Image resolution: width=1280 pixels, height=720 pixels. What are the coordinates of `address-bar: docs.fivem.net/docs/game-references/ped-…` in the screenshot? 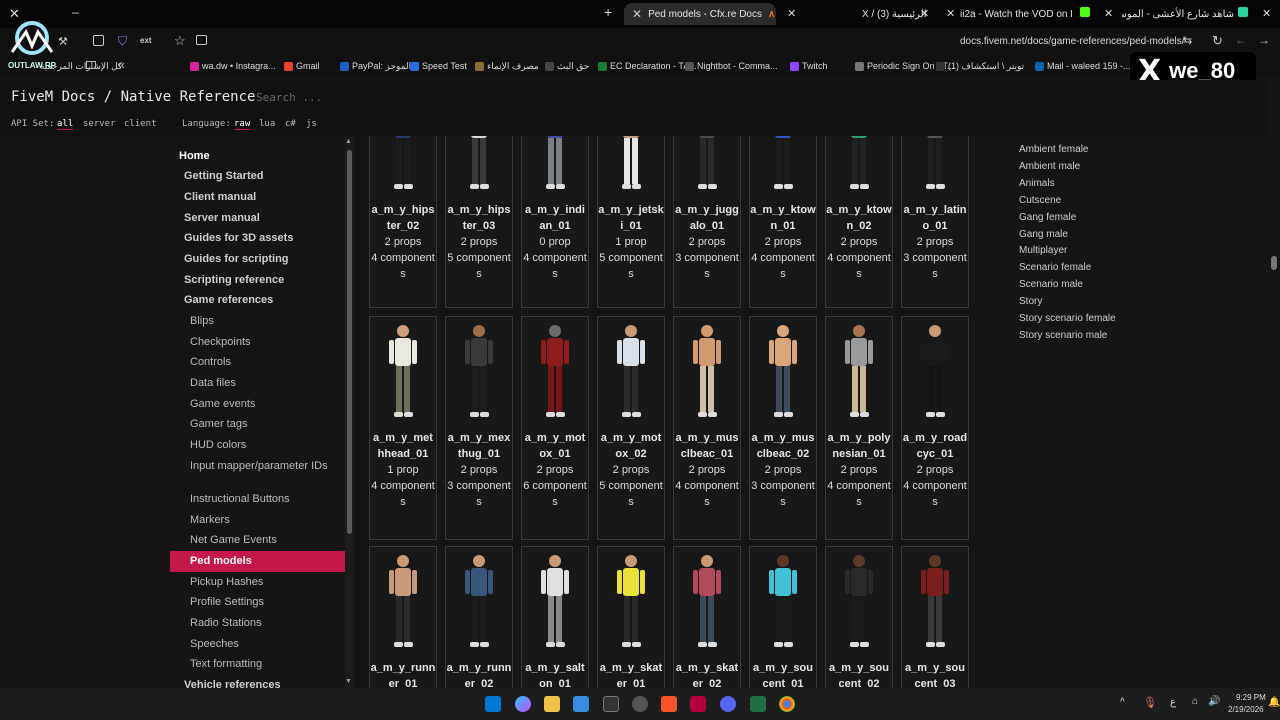 It's located at (1072, 41).